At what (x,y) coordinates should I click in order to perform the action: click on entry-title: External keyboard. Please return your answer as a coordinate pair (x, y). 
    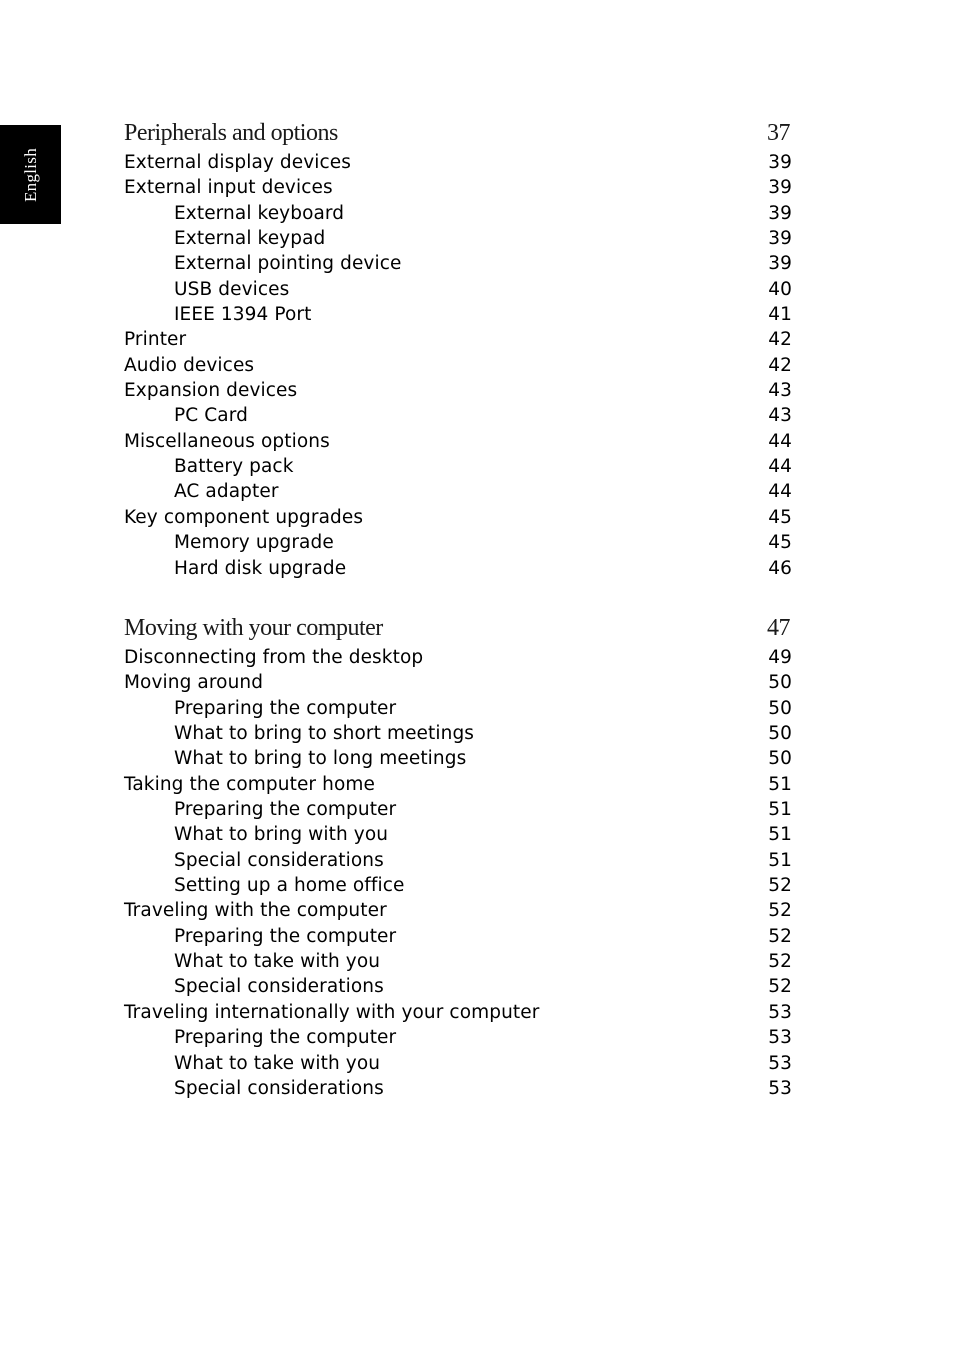
    Looking at the image, I should click on (259, 213).